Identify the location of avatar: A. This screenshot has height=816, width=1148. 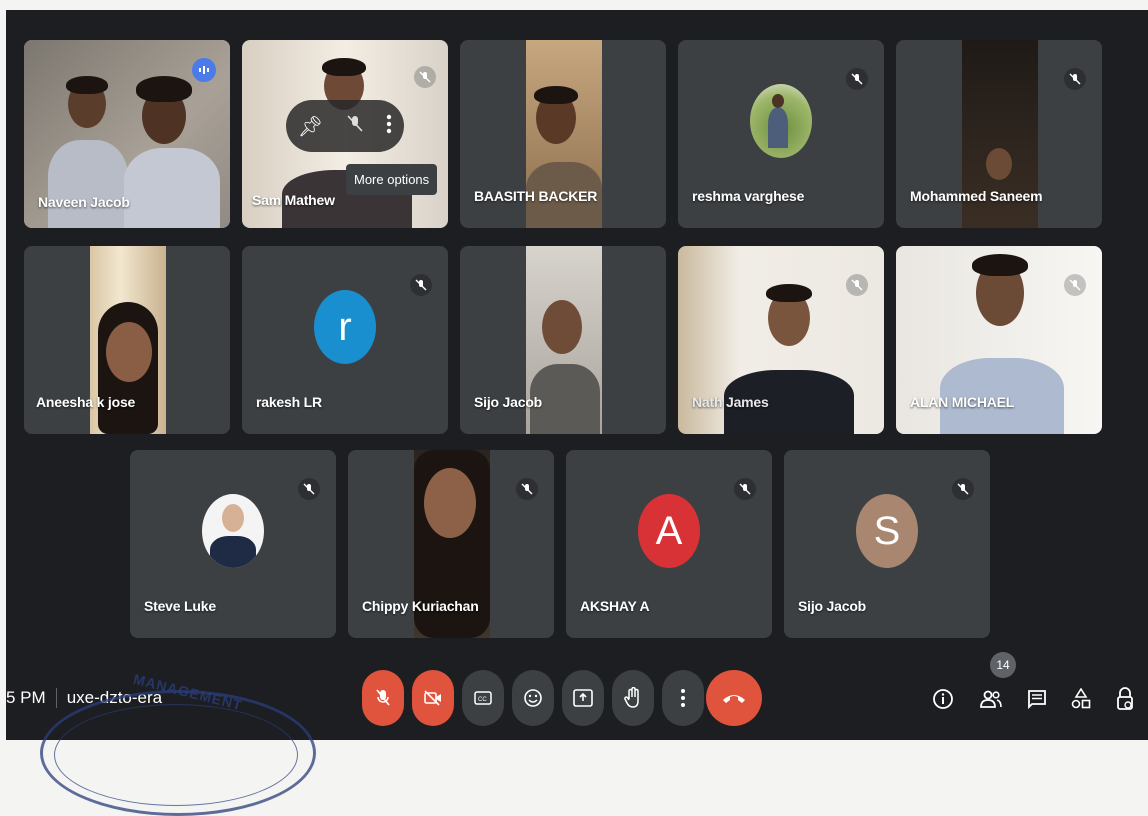
(669, 531).